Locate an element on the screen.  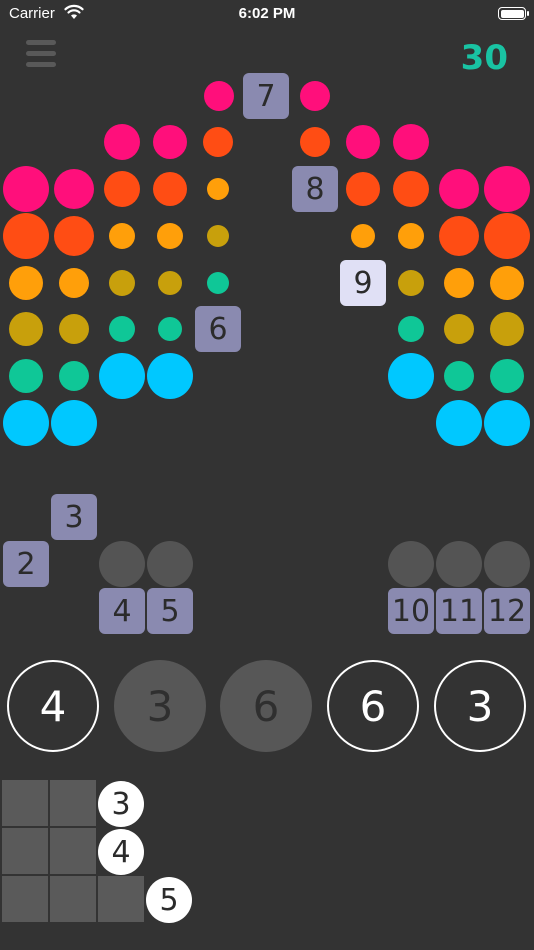
status-bar: Carrier 6:02 PM is located at coordinates (267, 15).